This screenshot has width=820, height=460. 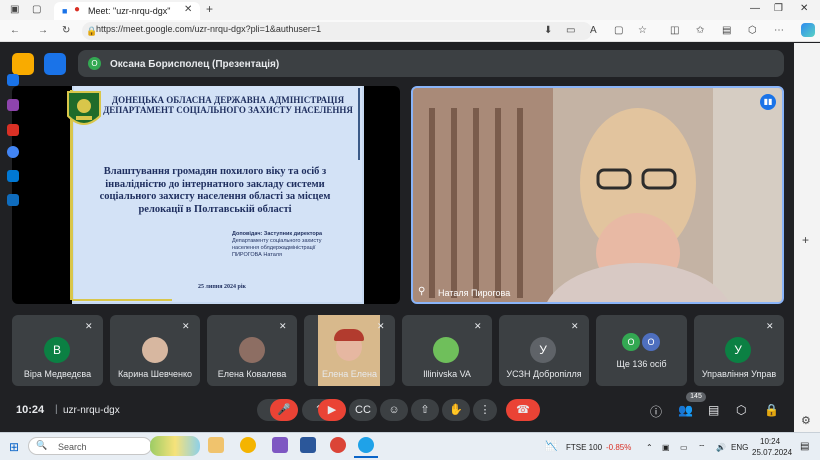 What do you see at coordinates (805, 240) in the screenshot?
I see `sidebar-add-icon: +` at bounding box center [805, 240].